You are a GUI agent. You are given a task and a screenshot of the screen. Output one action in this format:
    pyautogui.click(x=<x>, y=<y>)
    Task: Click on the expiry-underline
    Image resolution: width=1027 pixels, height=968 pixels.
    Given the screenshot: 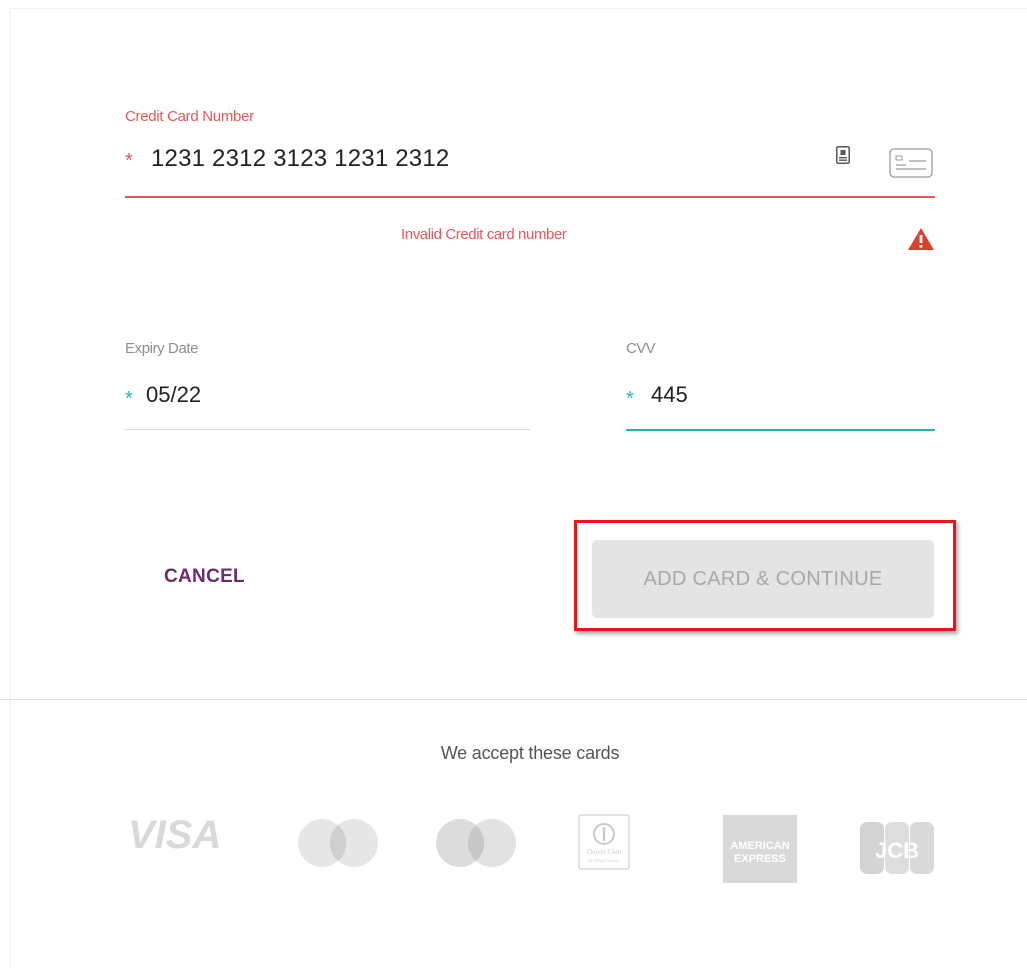 What is the action you would take?
    pyautogui.click(x=327, y=429)
    